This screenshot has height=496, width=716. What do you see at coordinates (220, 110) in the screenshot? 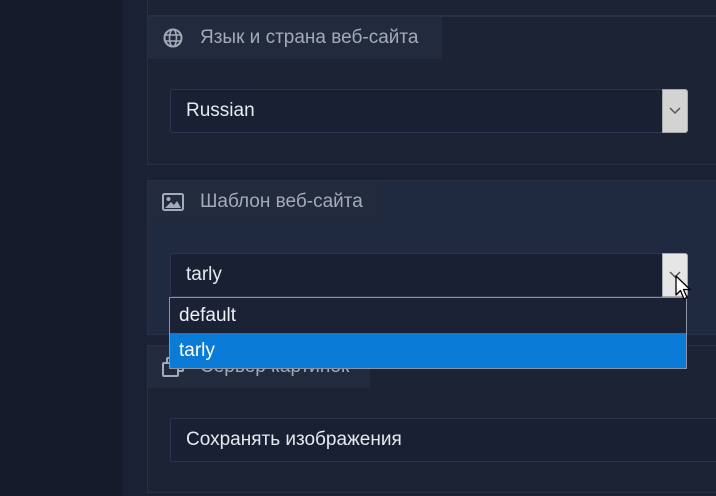
I see `language-select-value: Russian` at bounding box center [220, 110].